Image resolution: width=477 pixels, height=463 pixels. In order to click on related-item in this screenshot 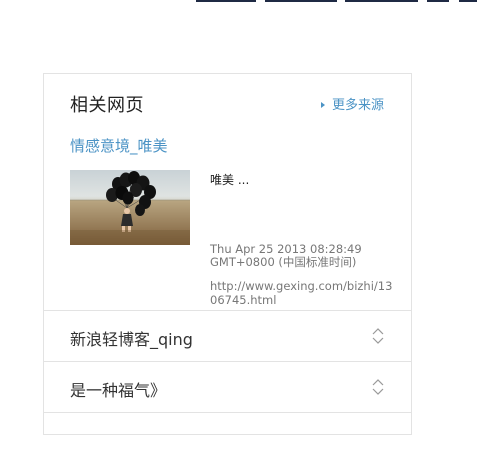, I will do `click(227, 437)`.